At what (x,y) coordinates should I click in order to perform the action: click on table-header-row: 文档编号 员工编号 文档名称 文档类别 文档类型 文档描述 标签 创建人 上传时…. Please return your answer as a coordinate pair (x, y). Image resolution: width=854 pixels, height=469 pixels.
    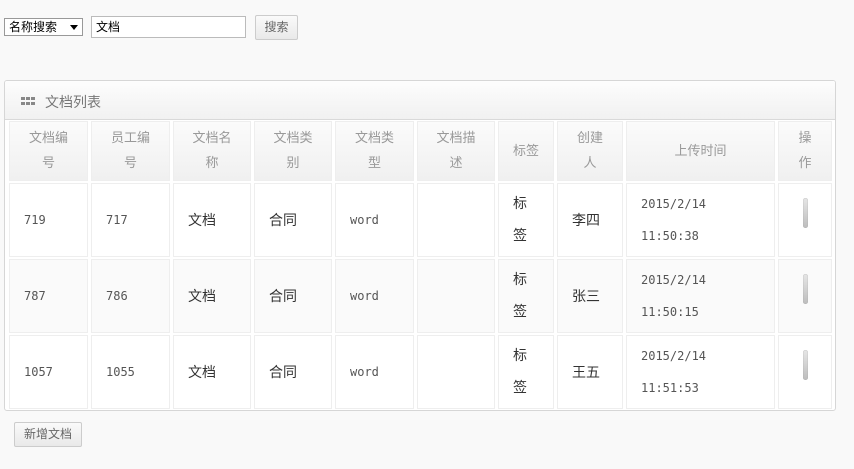
    Looking at the image, I should click on (420, 151).